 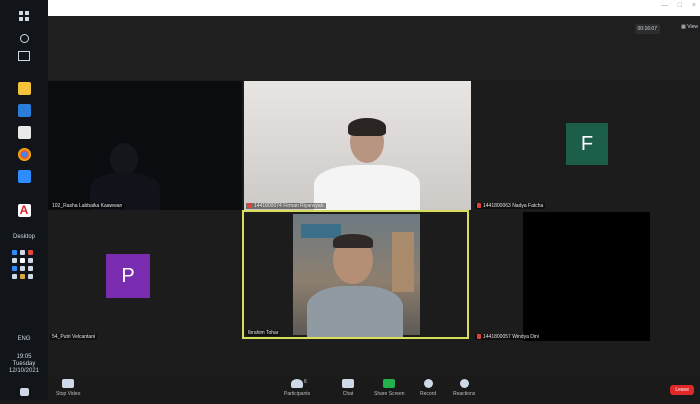 I want to click on file-explorer-button, so click(x=24, y=88).